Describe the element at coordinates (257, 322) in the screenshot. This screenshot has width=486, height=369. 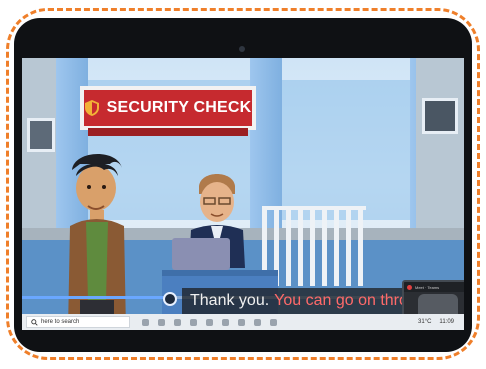
I see `chrome-icon` at that location.